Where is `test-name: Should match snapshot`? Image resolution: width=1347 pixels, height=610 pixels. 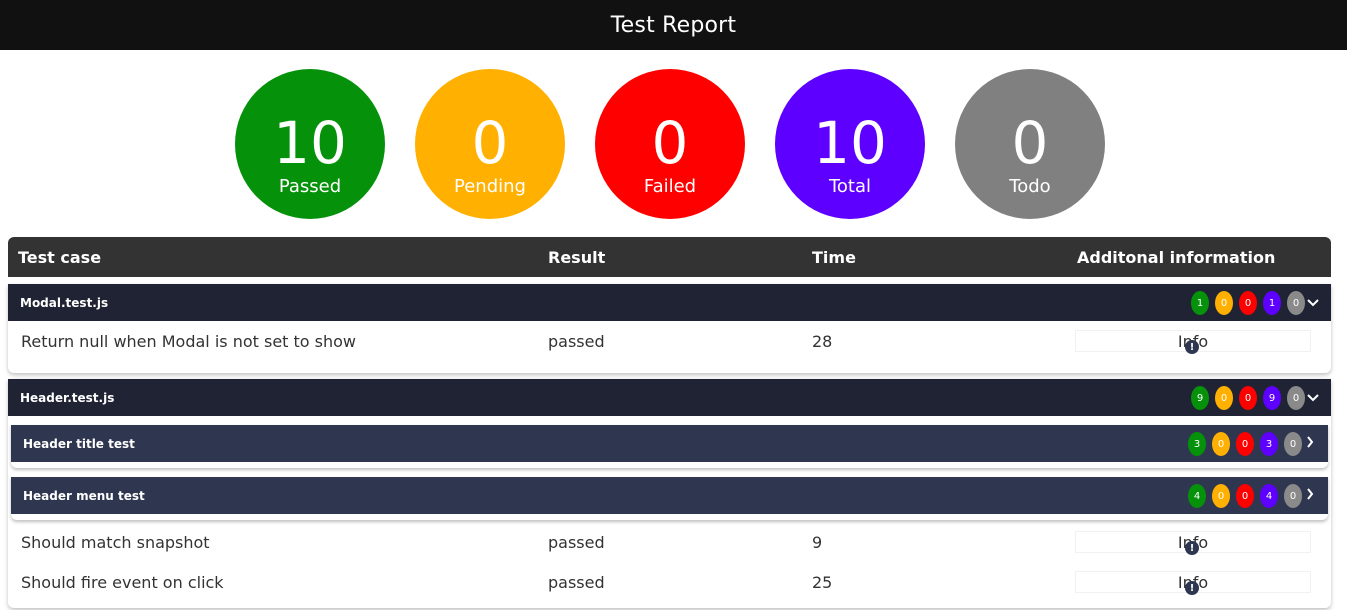 test-name: Should match snapshot is located at coordinates (115, 542).